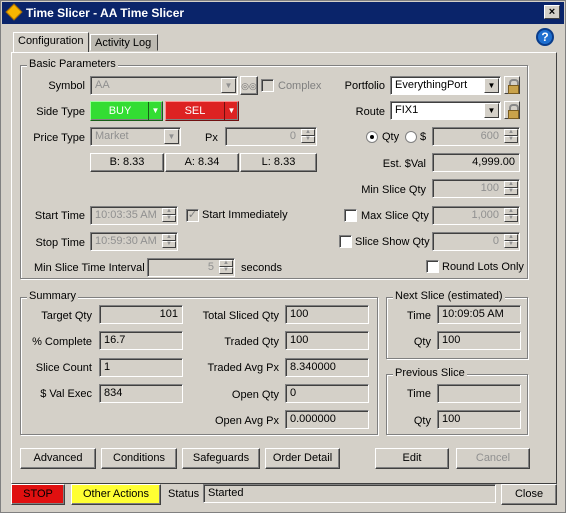 The height and width of the screenshot is (513, 566). I want to click on route-select: FIX1 ▼, so click(445, 110).